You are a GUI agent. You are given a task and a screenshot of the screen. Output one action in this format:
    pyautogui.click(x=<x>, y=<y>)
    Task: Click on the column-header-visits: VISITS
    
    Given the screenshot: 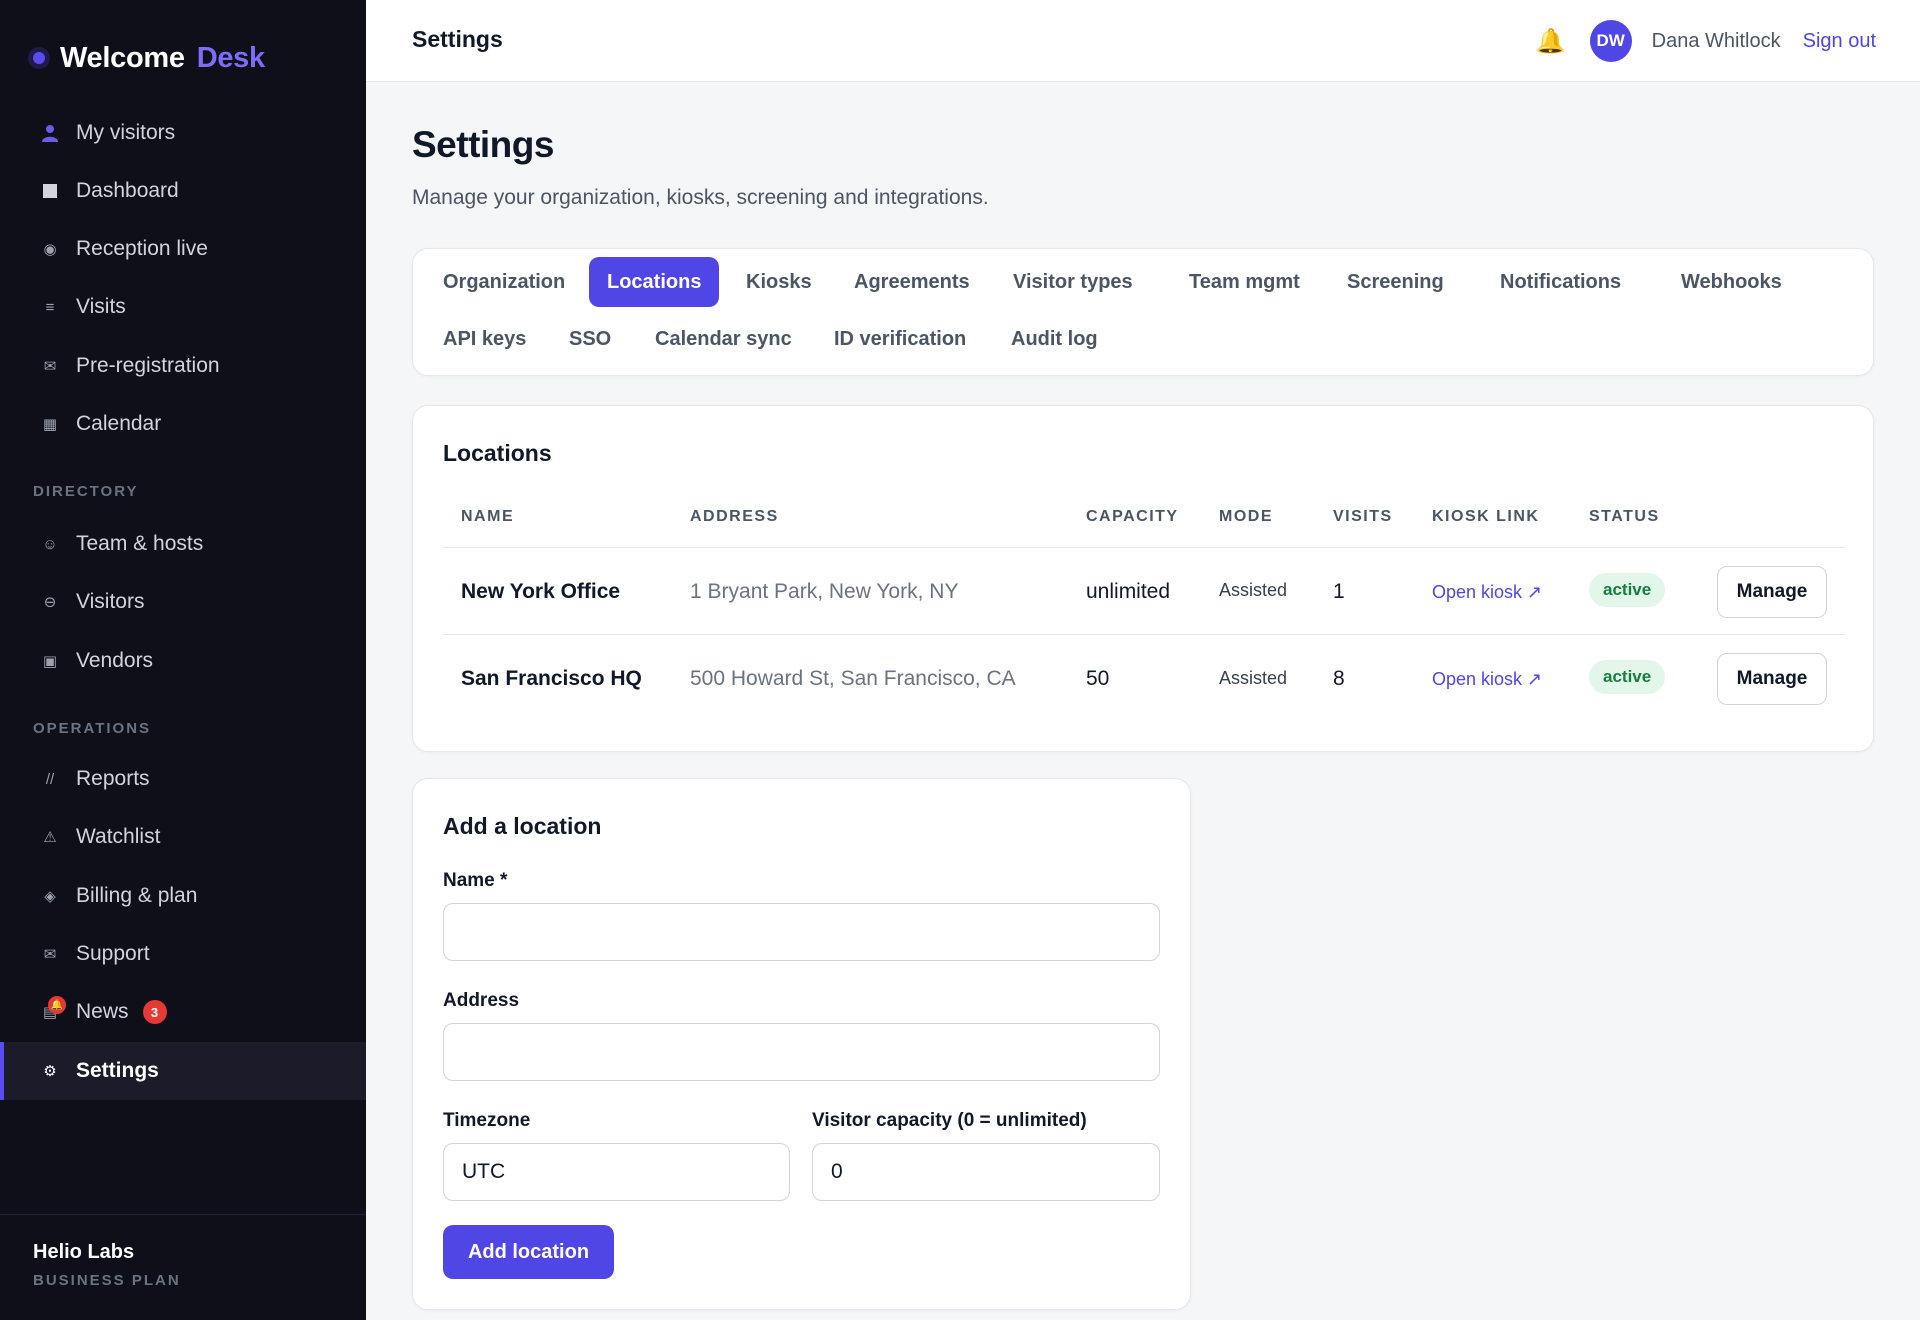 What is the action you would take?
    pyautogui.click(x=1363, y=516)
    